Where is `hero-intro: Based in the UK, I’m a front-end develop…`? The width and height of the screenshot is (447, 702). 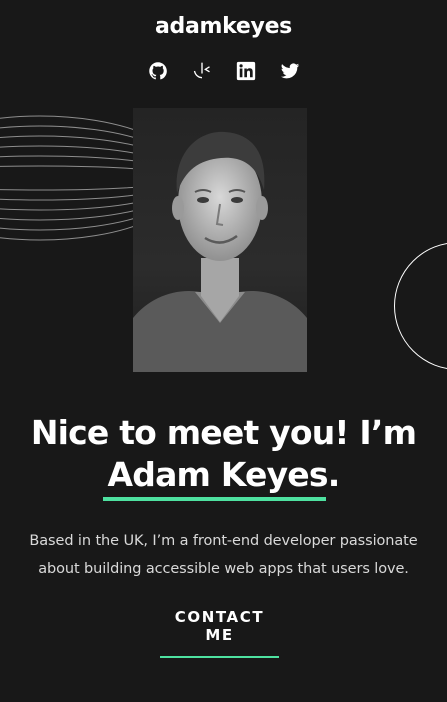
hero-intro: Based in the UK, I’m a front-end develop… is located at coordinates (223, 555).